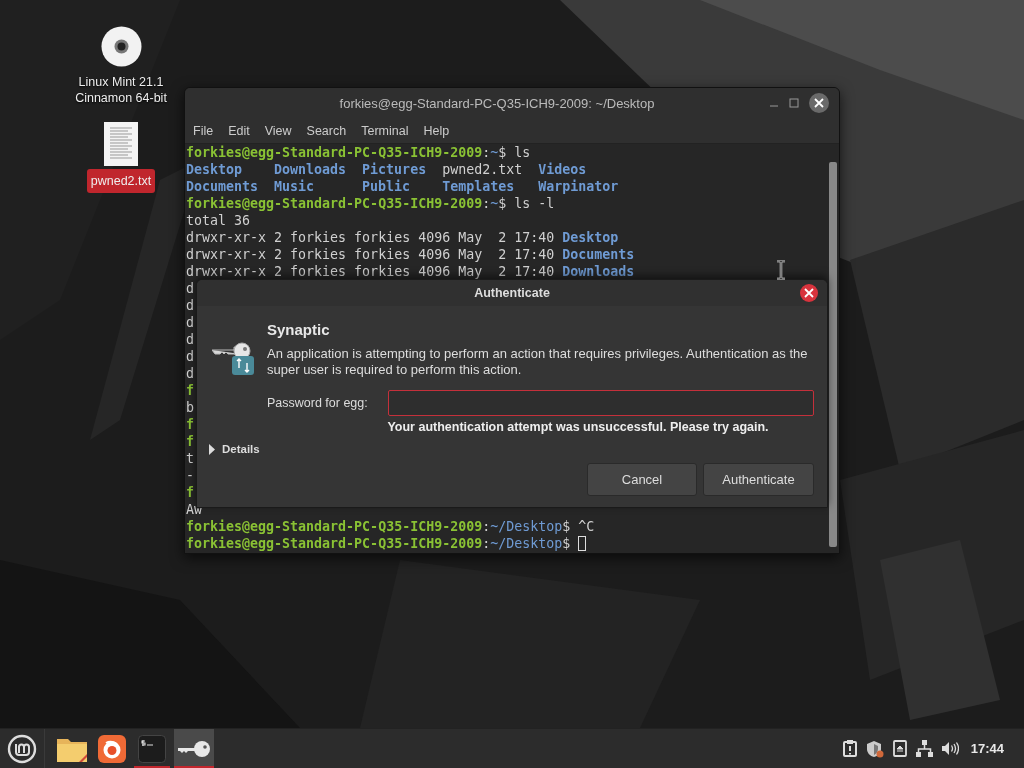 Image resolution: width=1024 pixels, height=768 pixels. Describe the element at coordinates (240, 130) in the screenshot. I see `menu-item: Edit` at that location.